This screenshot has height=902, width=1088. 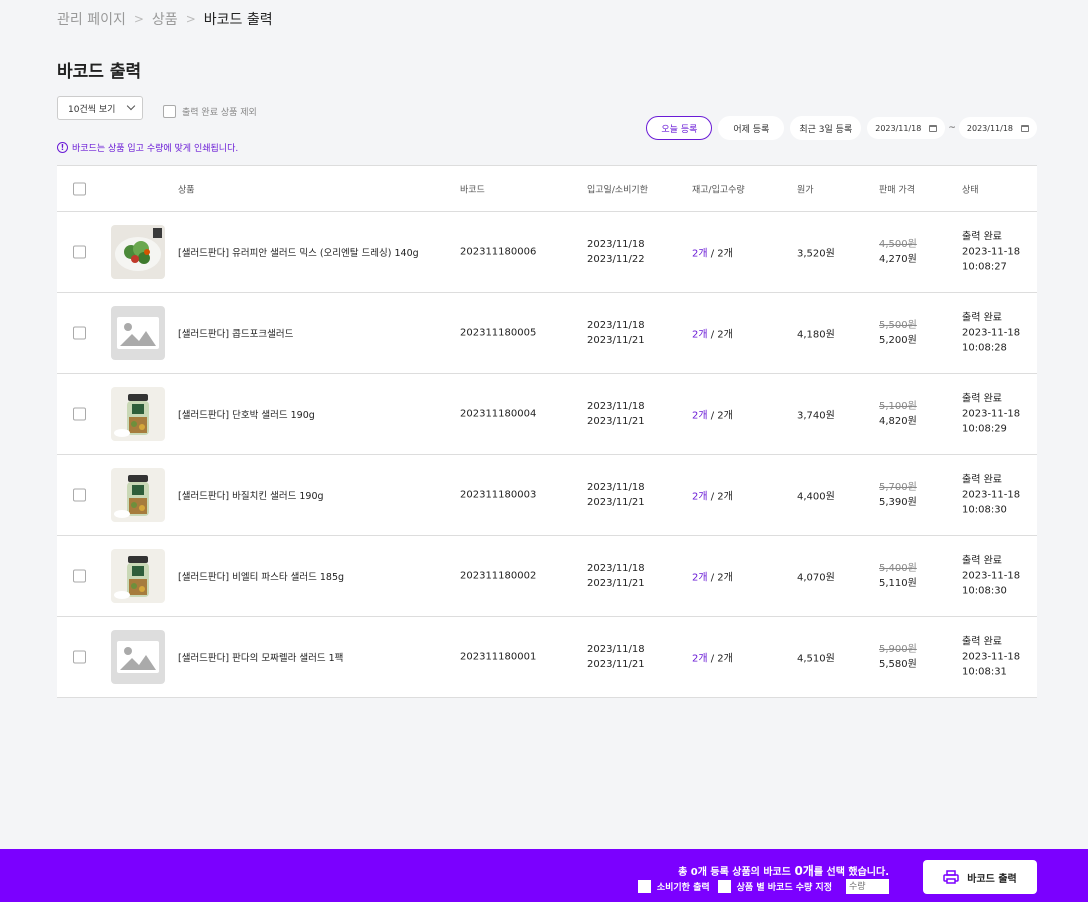 I want to click on original-price: 5,400원, so click(x=898, y=568).